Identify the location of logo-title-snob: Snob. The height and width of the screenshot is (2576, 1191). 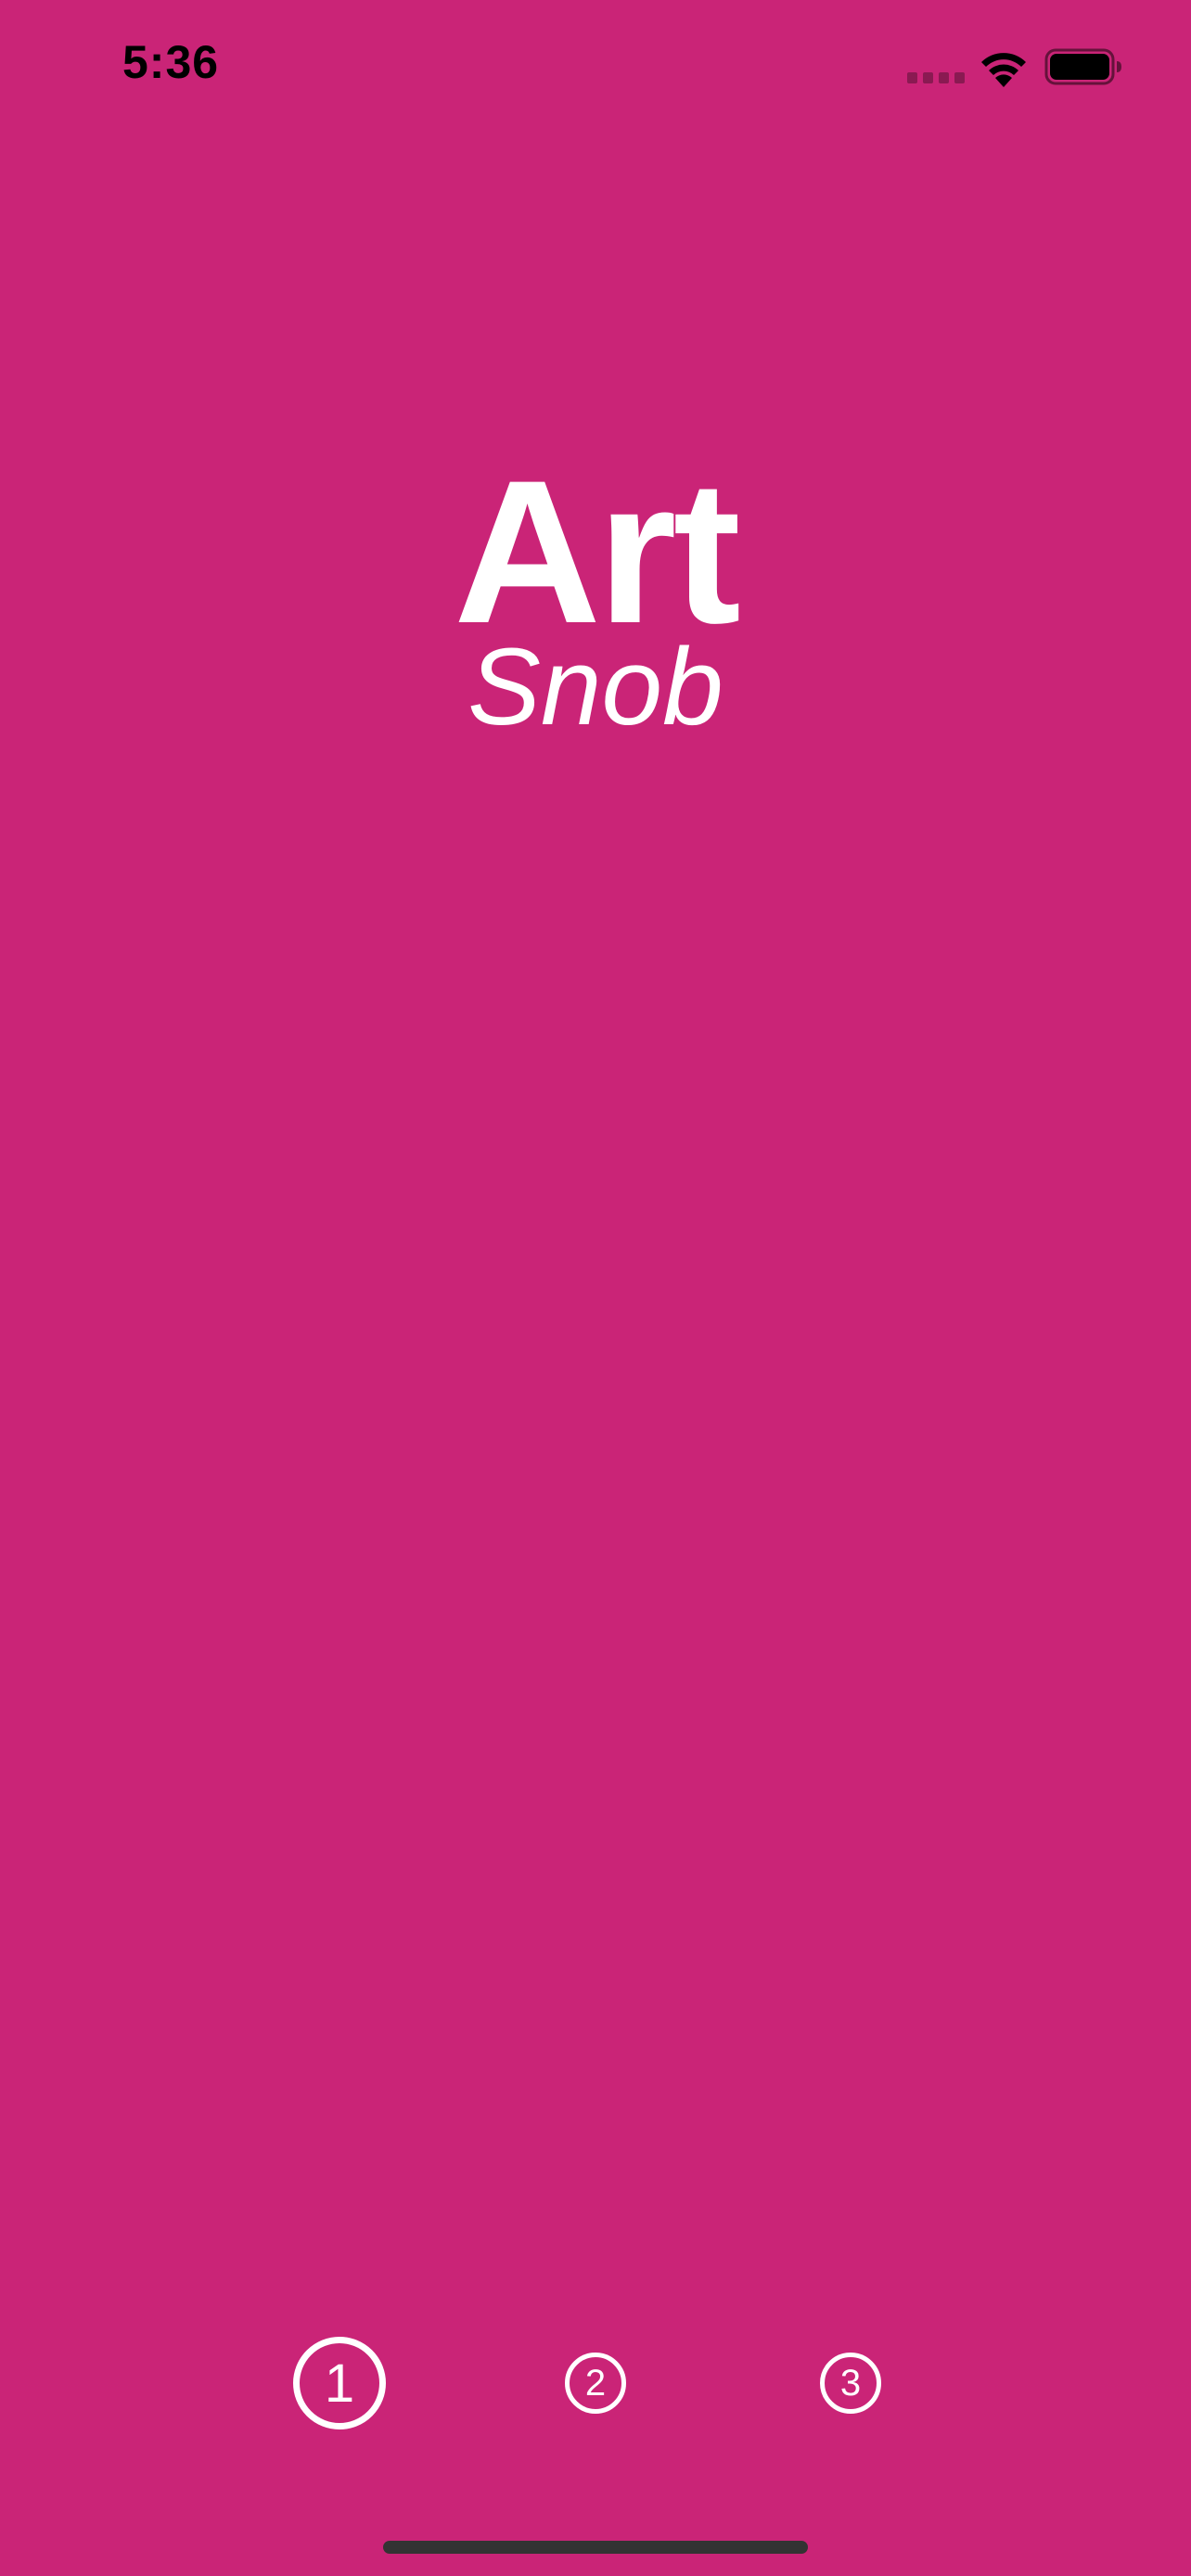
(595, 687).